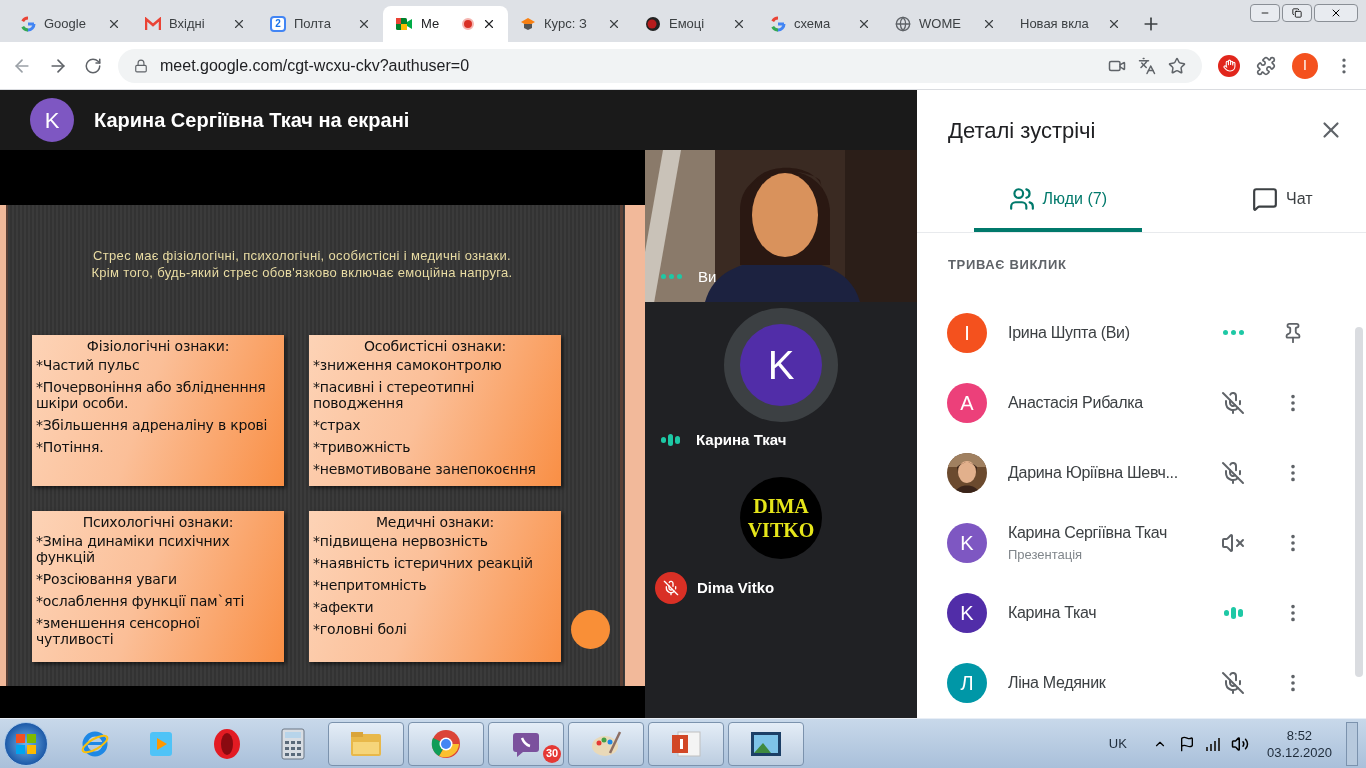  I want to click on slides-app-icon, so click(686, 743).